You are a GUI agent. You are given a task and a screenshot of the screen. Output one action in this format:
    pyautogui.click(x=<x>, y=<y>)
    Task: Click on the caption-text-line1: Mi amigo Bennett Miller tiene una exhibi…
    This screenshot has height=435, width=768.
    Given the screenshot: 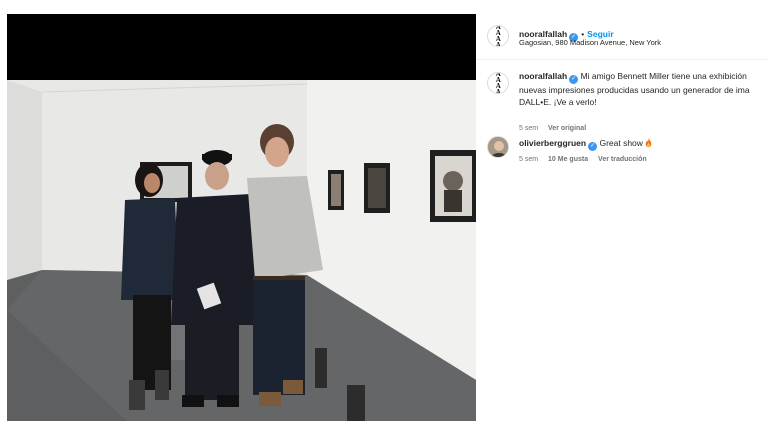 What is the action you would take?
    pyautogui.click(x=663, y=76)
    